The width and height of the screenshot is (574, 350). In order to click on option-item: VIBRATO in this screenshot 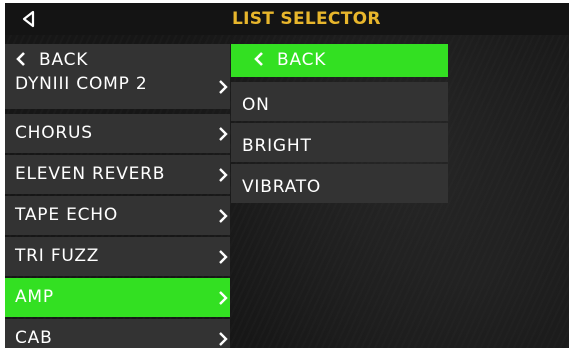, I will do `click(339, 183)`.